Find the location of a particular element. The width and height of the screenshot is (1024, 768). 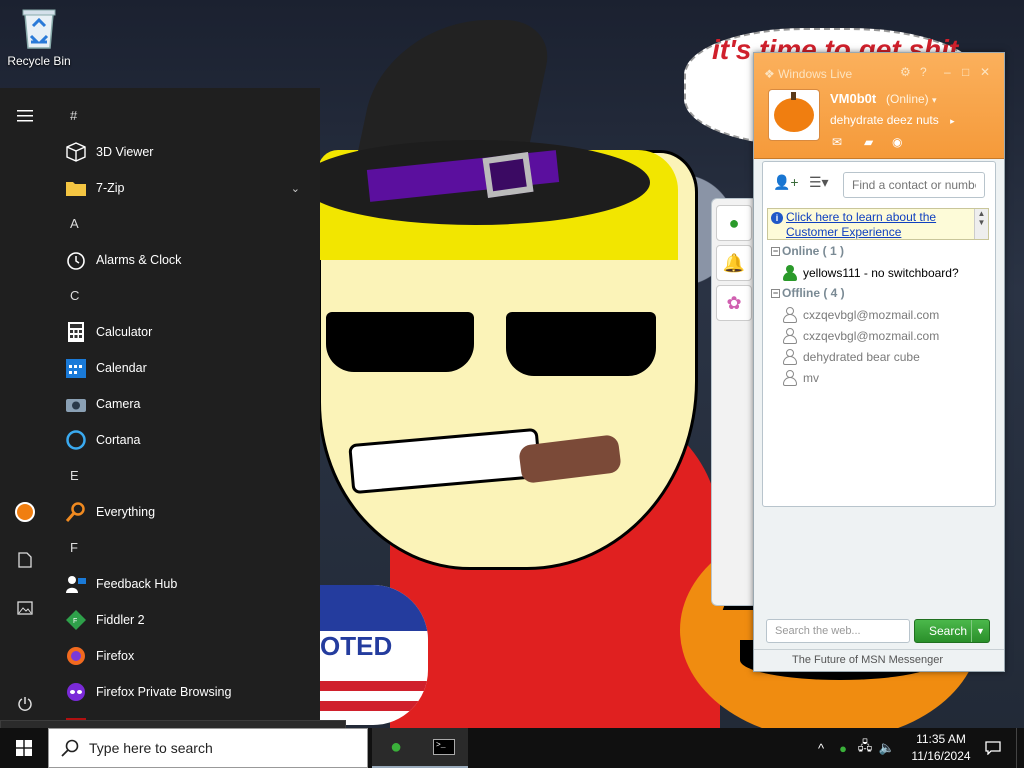

chevron-down-icon: ▾ is located at coordinates (934, 100).